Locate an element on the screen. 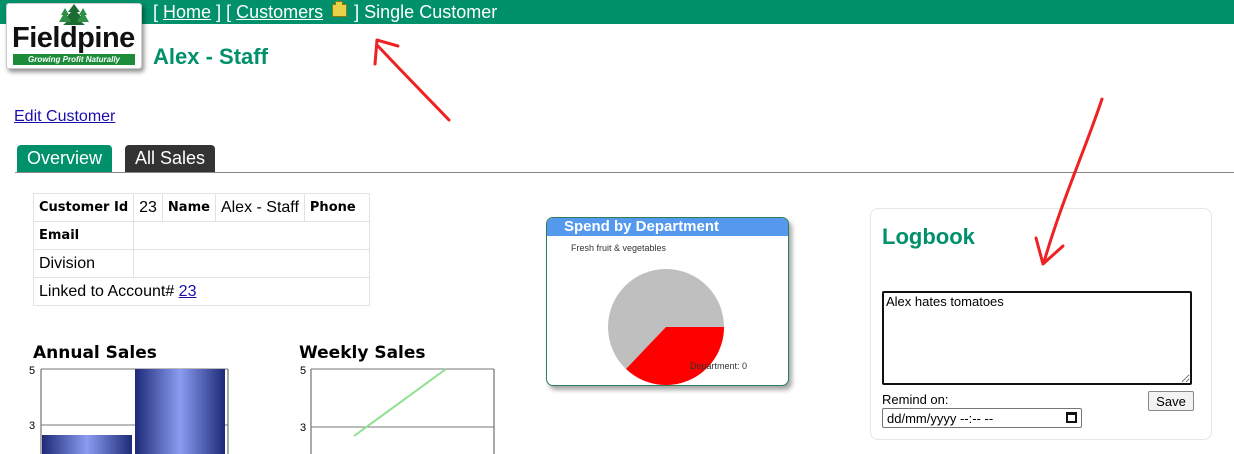 The image size is (1234, 454). customer-id-label: Customer Id is located at coordinates (83, 207).